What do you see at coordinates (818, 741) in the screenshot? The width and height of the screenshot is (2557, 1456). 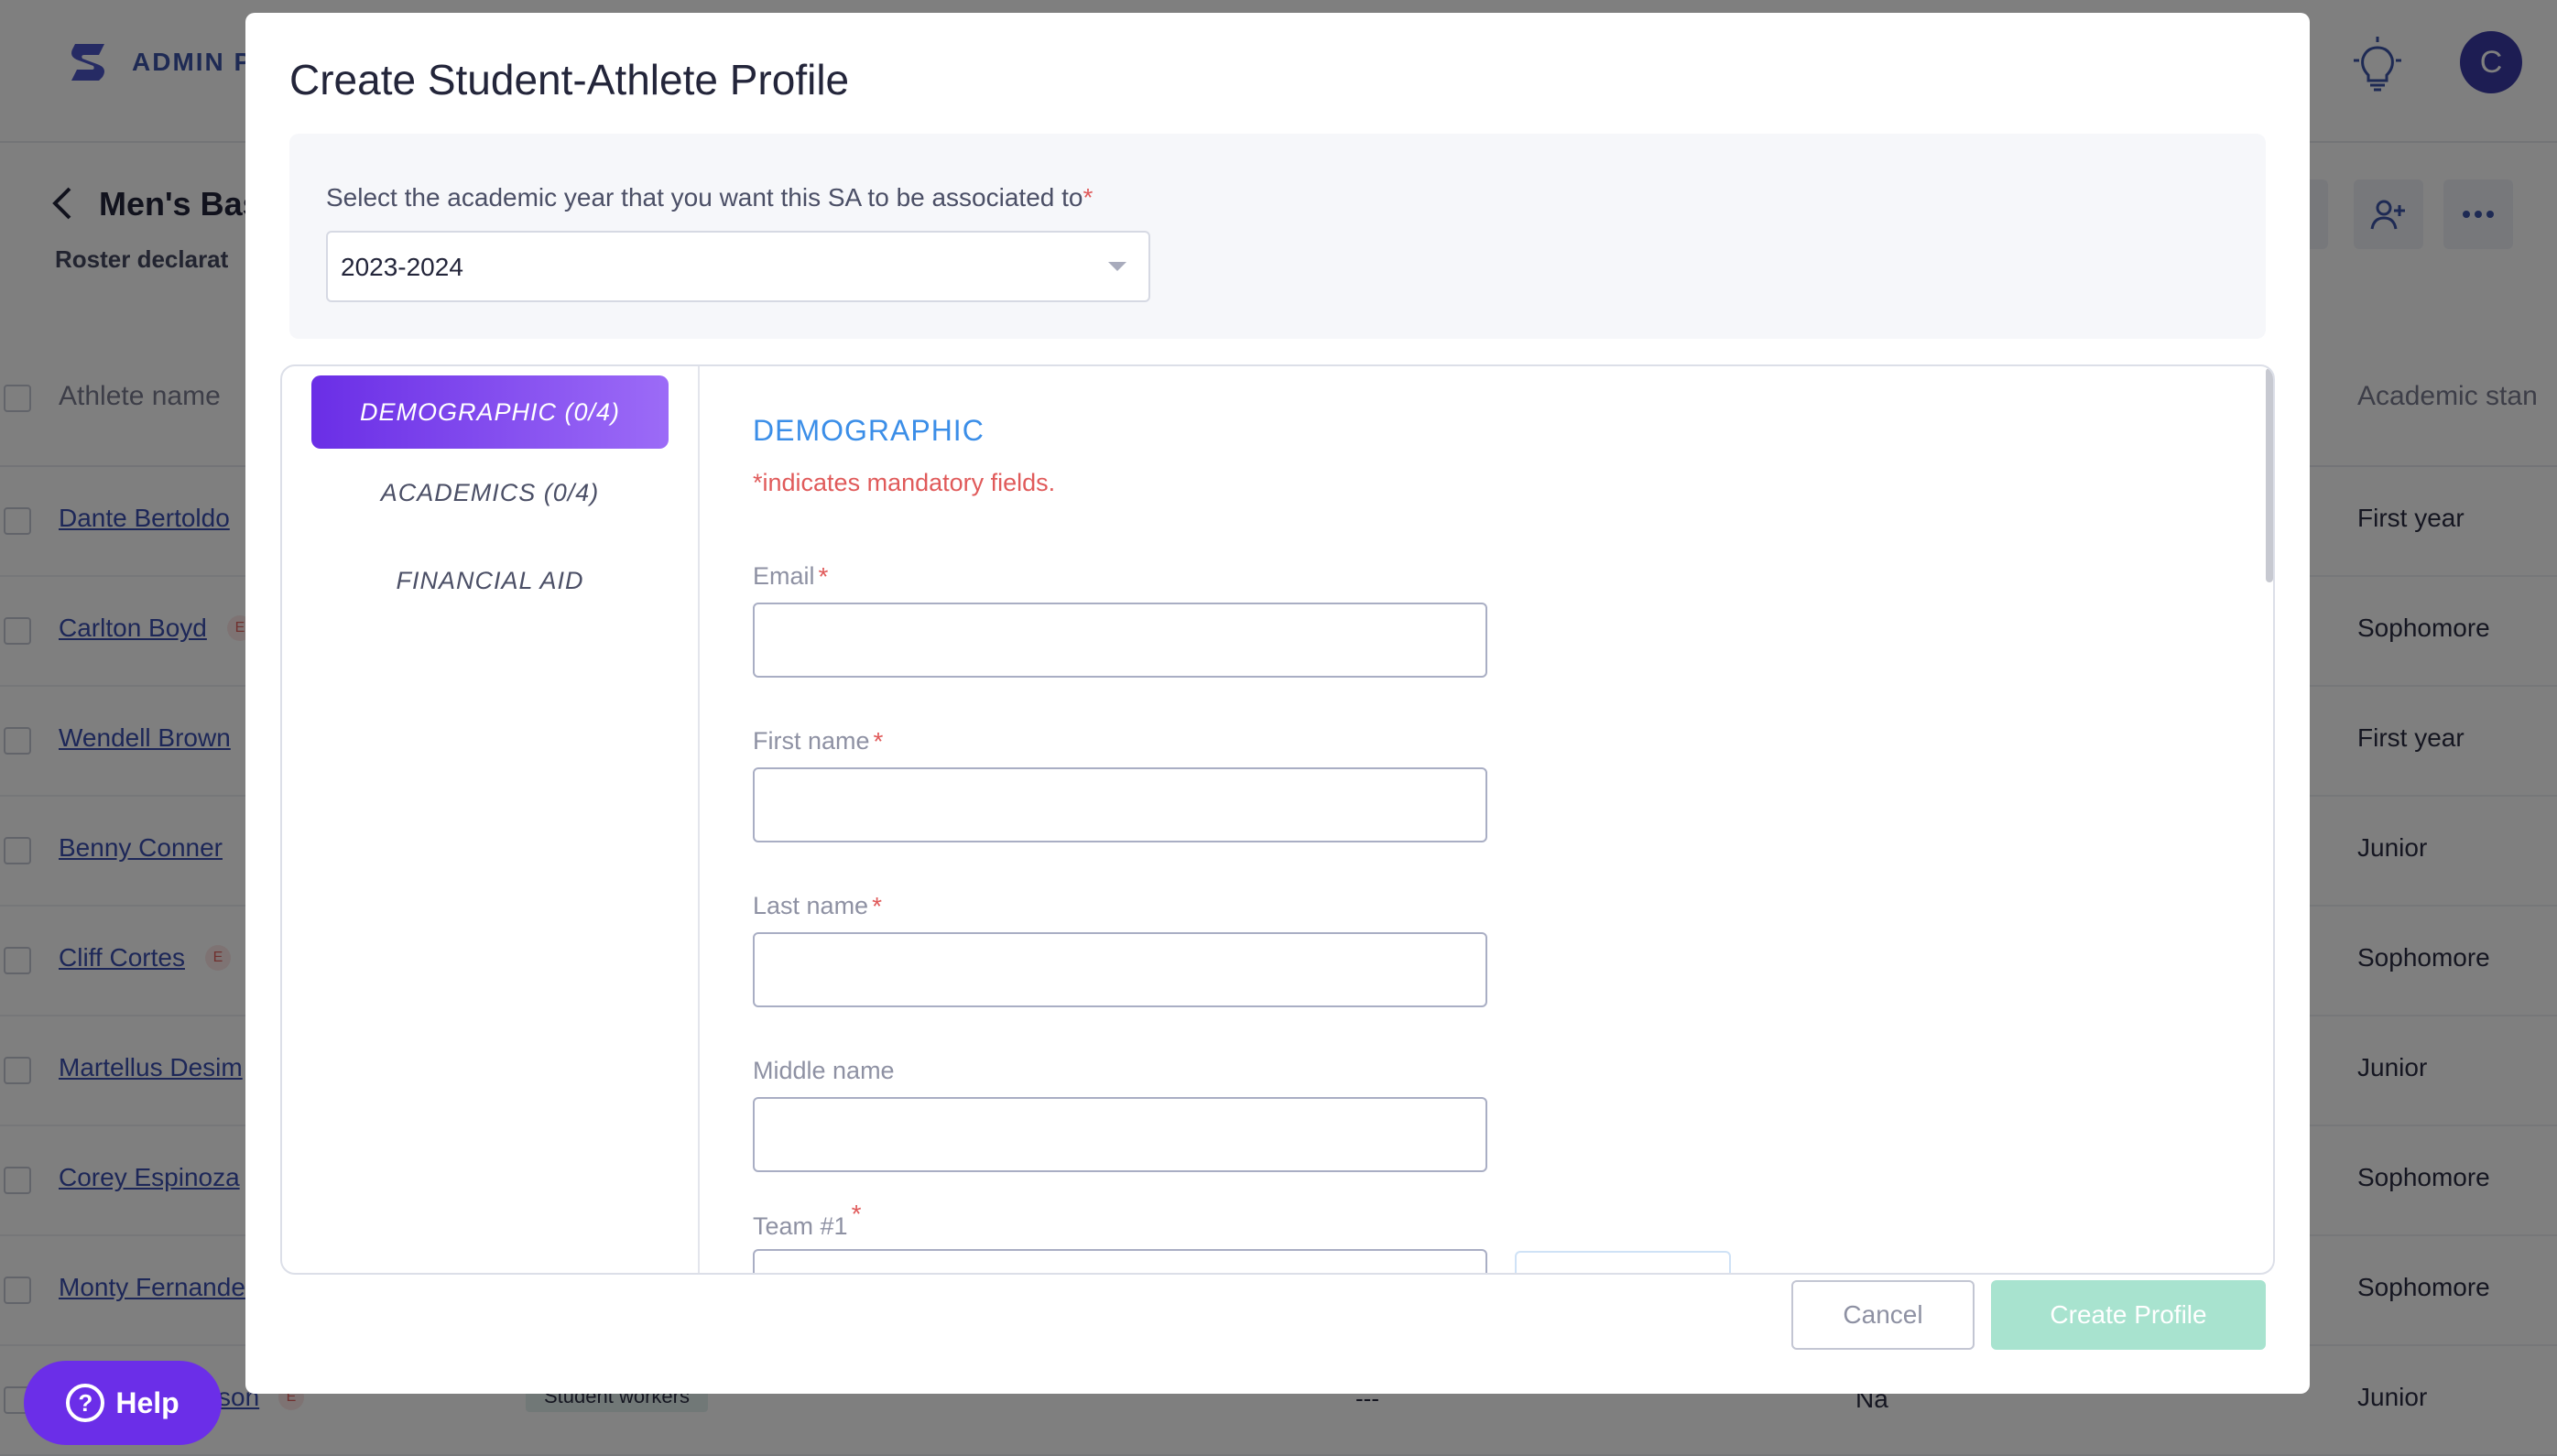 I see `first-name-label: First name *` at bounding box center [818, 741].